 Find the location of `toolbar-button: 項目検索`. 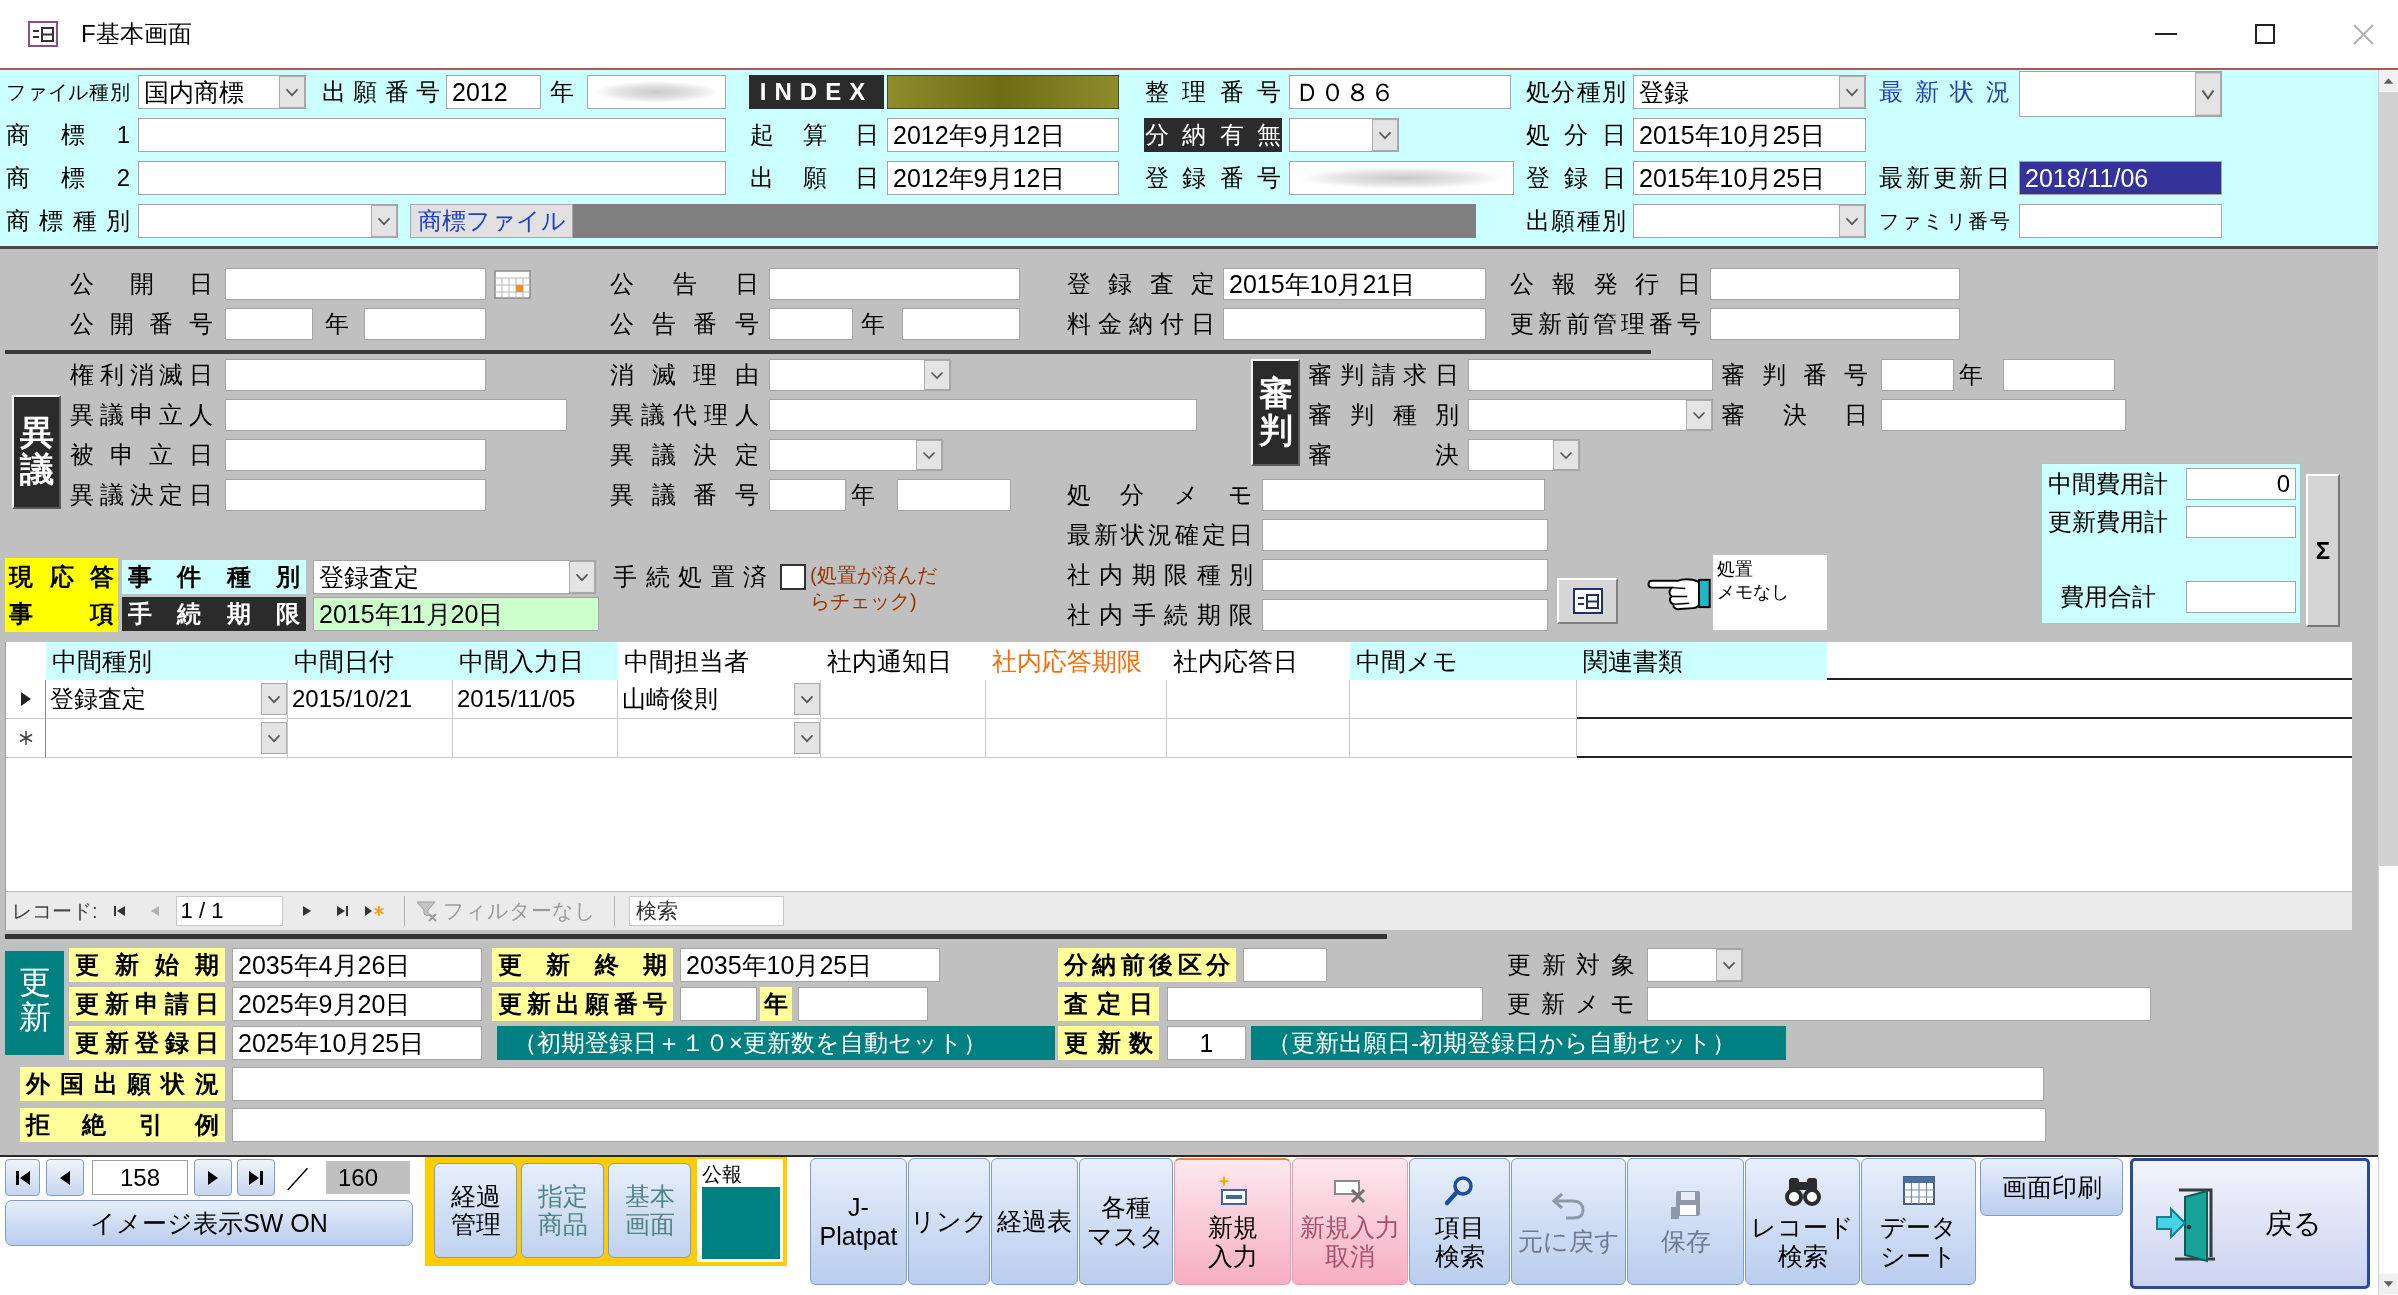

toolbar-button: 項目検索 is located at coordinates (1459, 1221).